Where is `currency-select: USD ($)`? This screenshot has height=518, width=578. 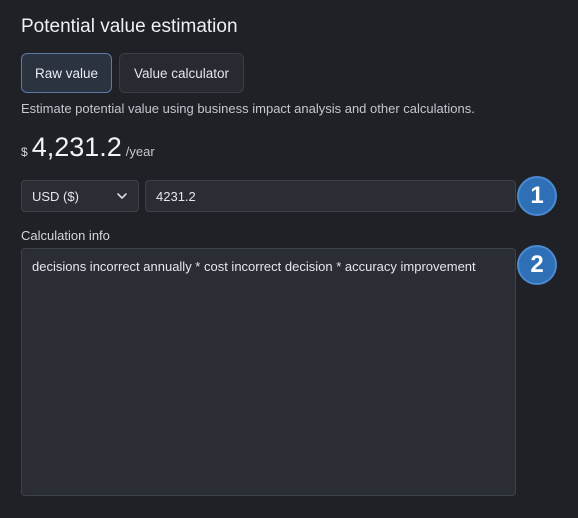 currency-select: USD ($) is located at coordinates (80, 196).